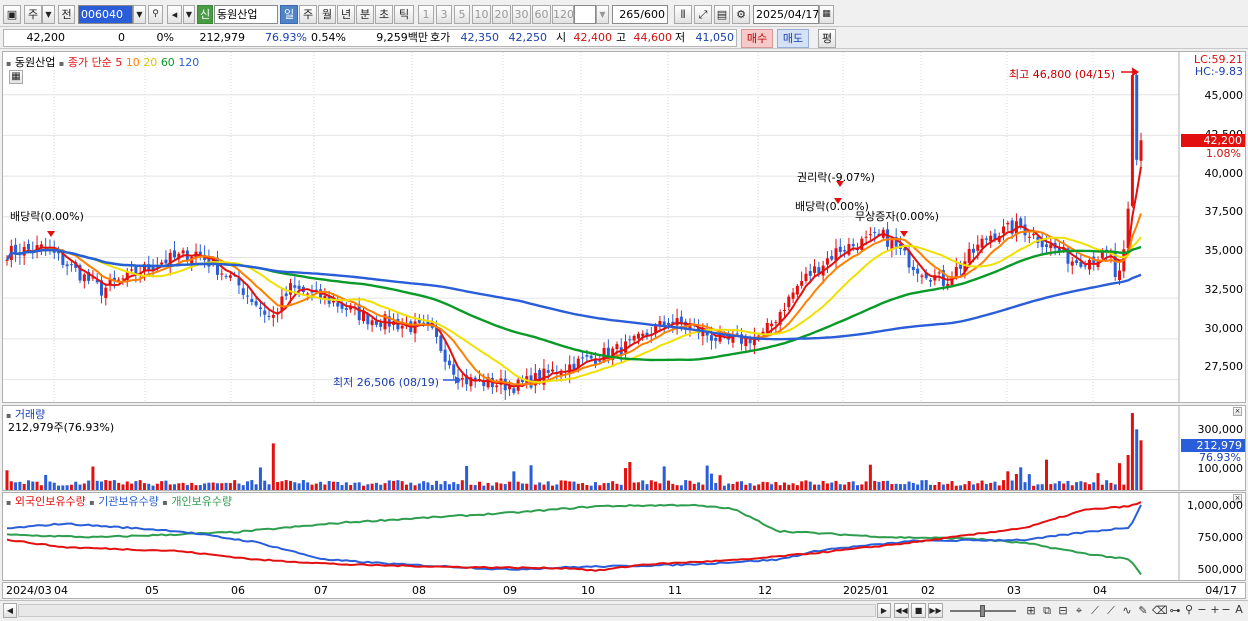  Describe the element at coordinates (246, 14) in the screenshot. I see `stock-name-field: 동원산업` at that location.